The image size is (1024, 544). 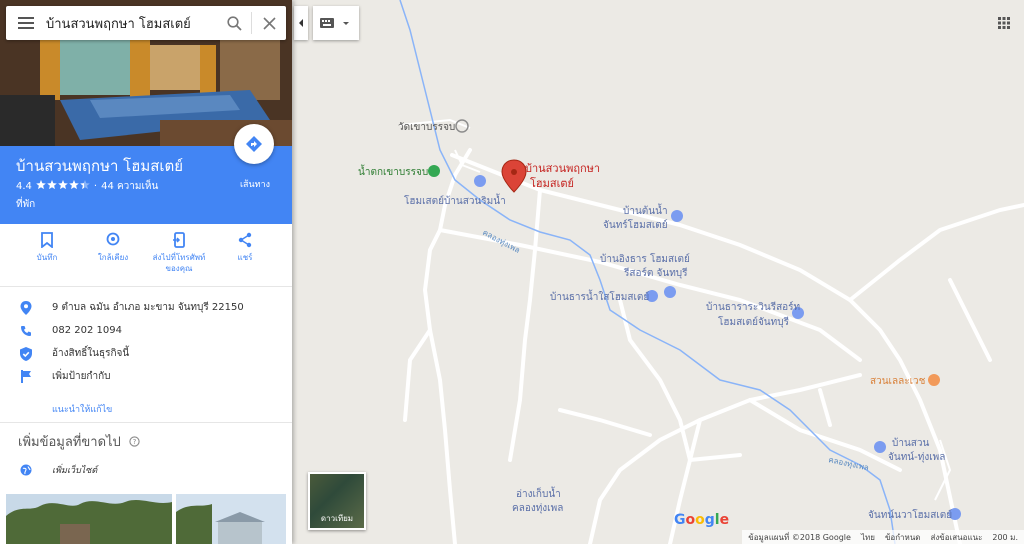 I want to click on bookmark-icon, so click(x=47, y=240).